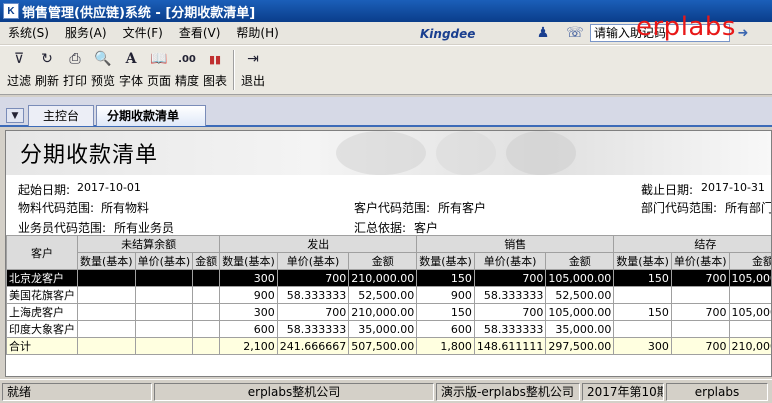 Image resolution: width=772 pixels, height=403 pixels. What do you see at coordinates (42, 252) in the screenshot?
I see `column-header-customer: 客户` at bounding box center [42, 252].